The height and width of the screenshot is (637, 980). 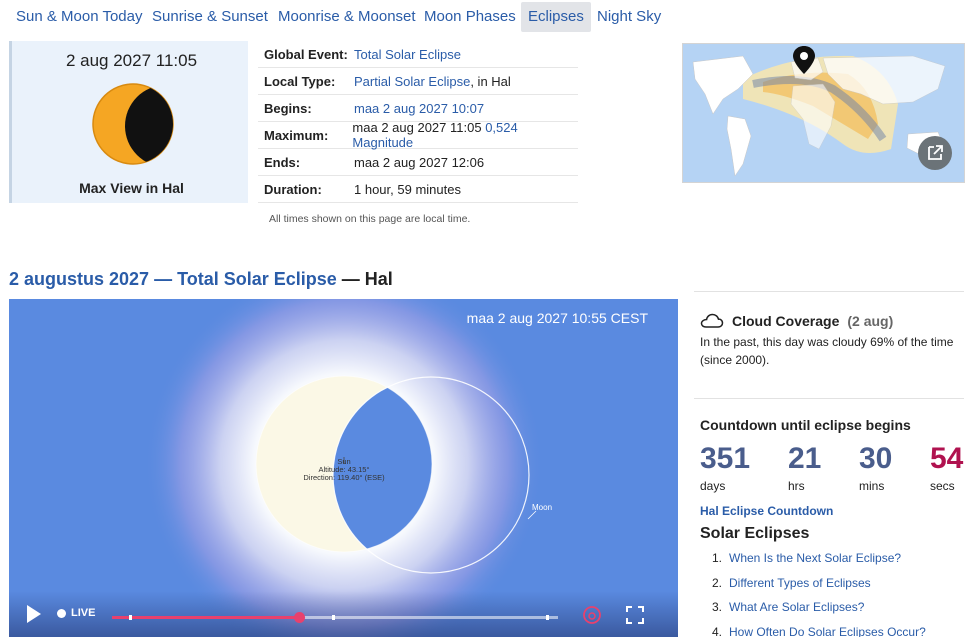 I want to click on local-type-location: , in Hal, so click(x=490, y=81).